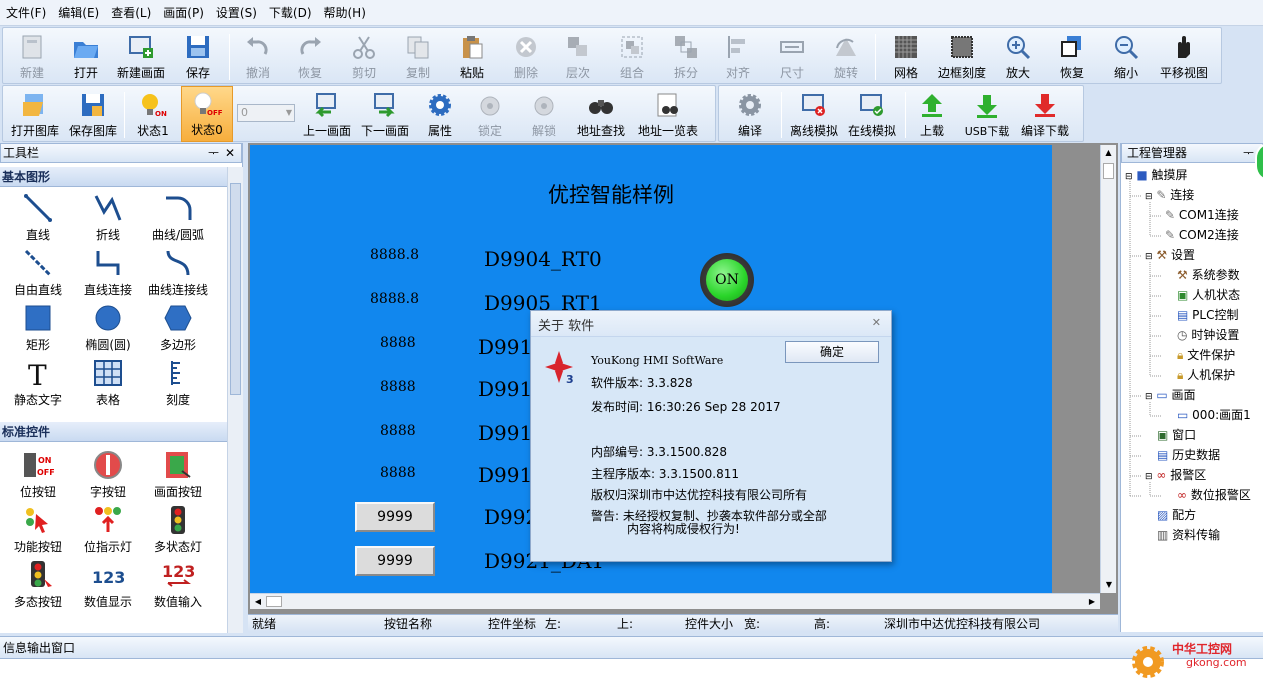 The width and height of the screenshot is (1263, 692). I want to click on tool-screen-button: 画面按钮, so click(178, 472).